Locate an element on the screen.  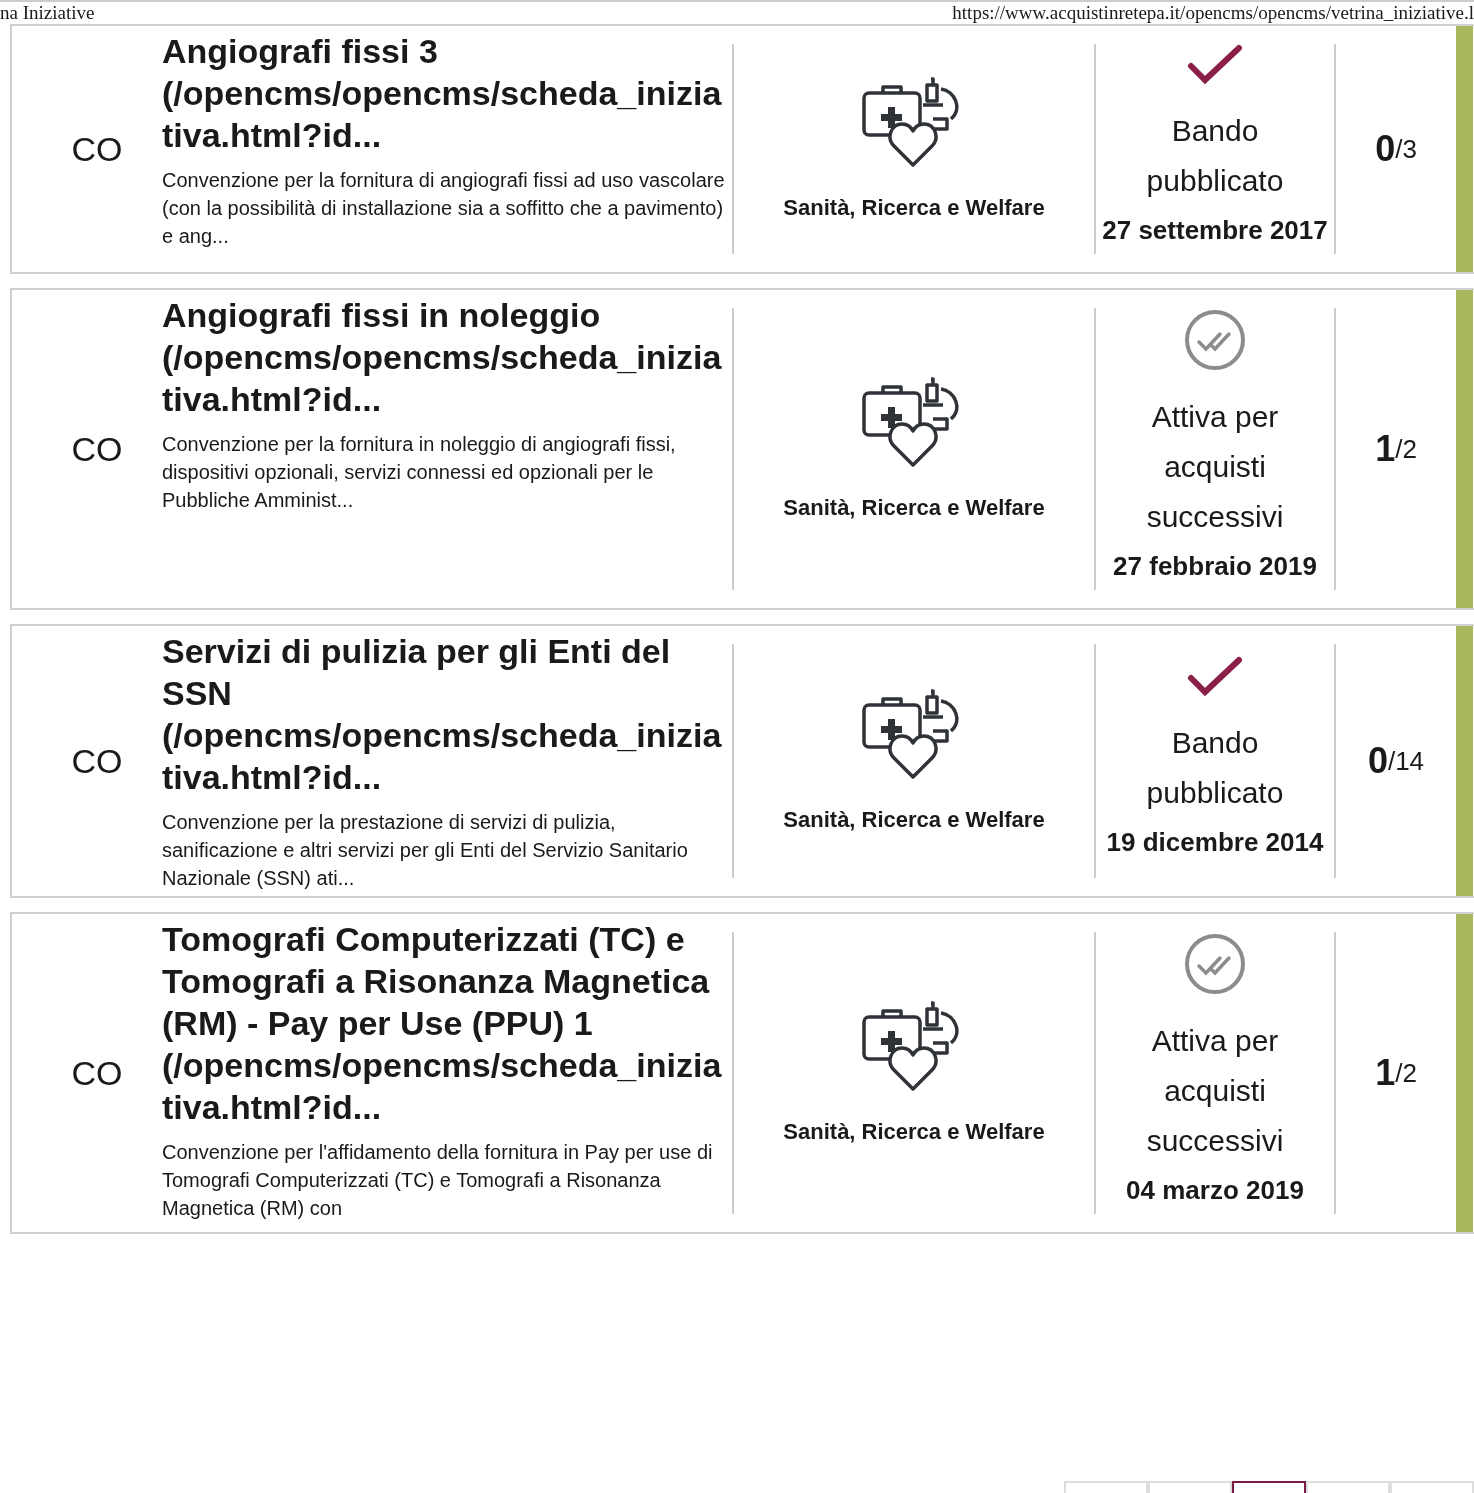
page-header-url: https://www.acquistinretepa.it/opencms/opencms/vetrina_iniziative.l is located at coordinates (1213, 13).